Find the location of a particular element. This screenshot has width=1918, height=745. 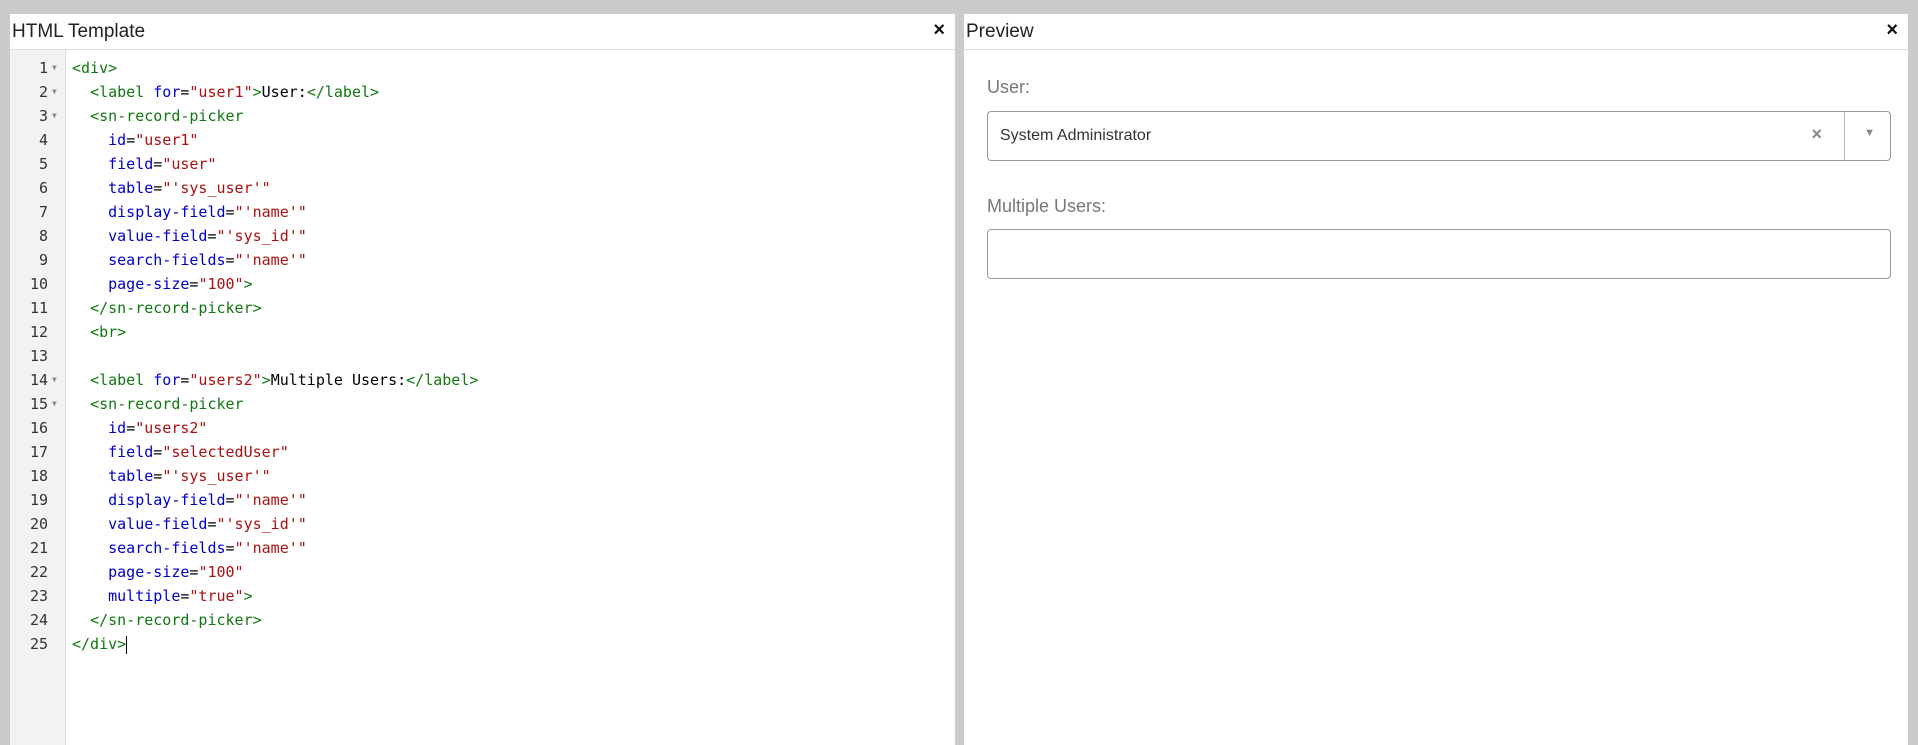

line-number: 4 is located at coordinates (43, 140).